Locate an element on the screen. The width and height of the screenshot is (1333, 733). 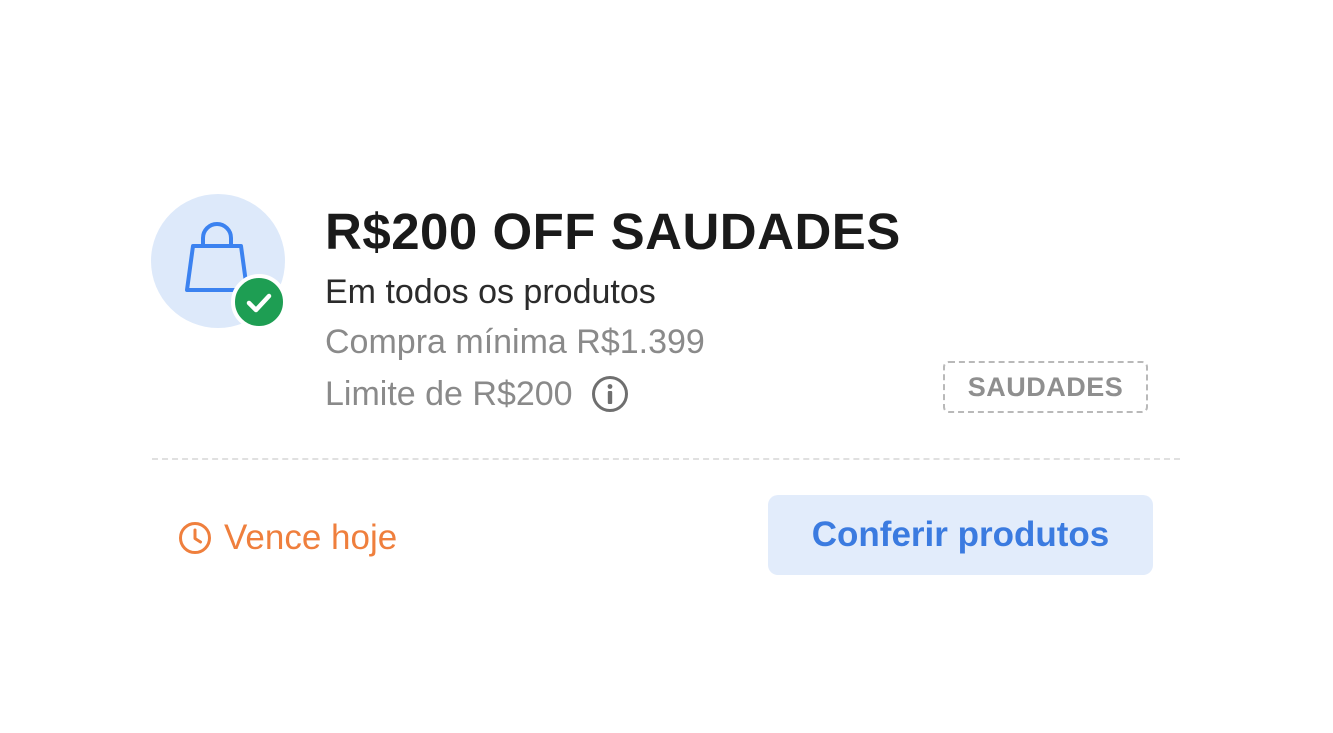
clock-icon is located at coordinates (195, 538).